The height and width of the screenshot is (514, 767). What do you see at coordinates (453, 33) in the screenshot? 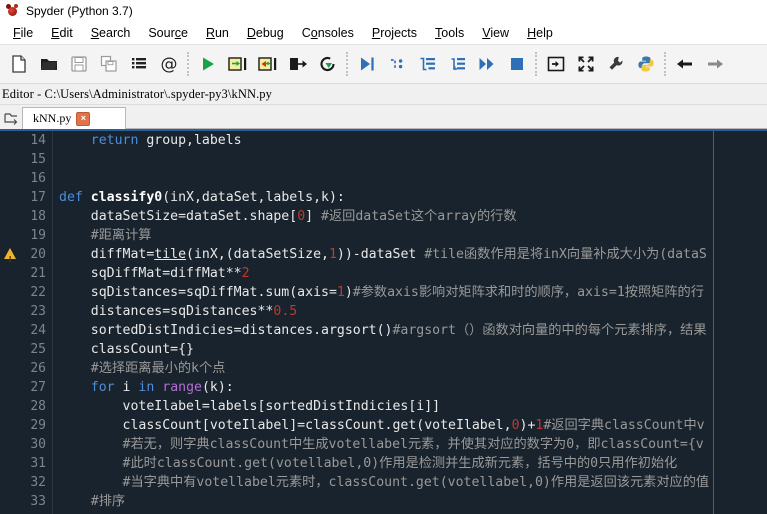
I see `menu-label-tools: ools` at bounding box center [453, 33].